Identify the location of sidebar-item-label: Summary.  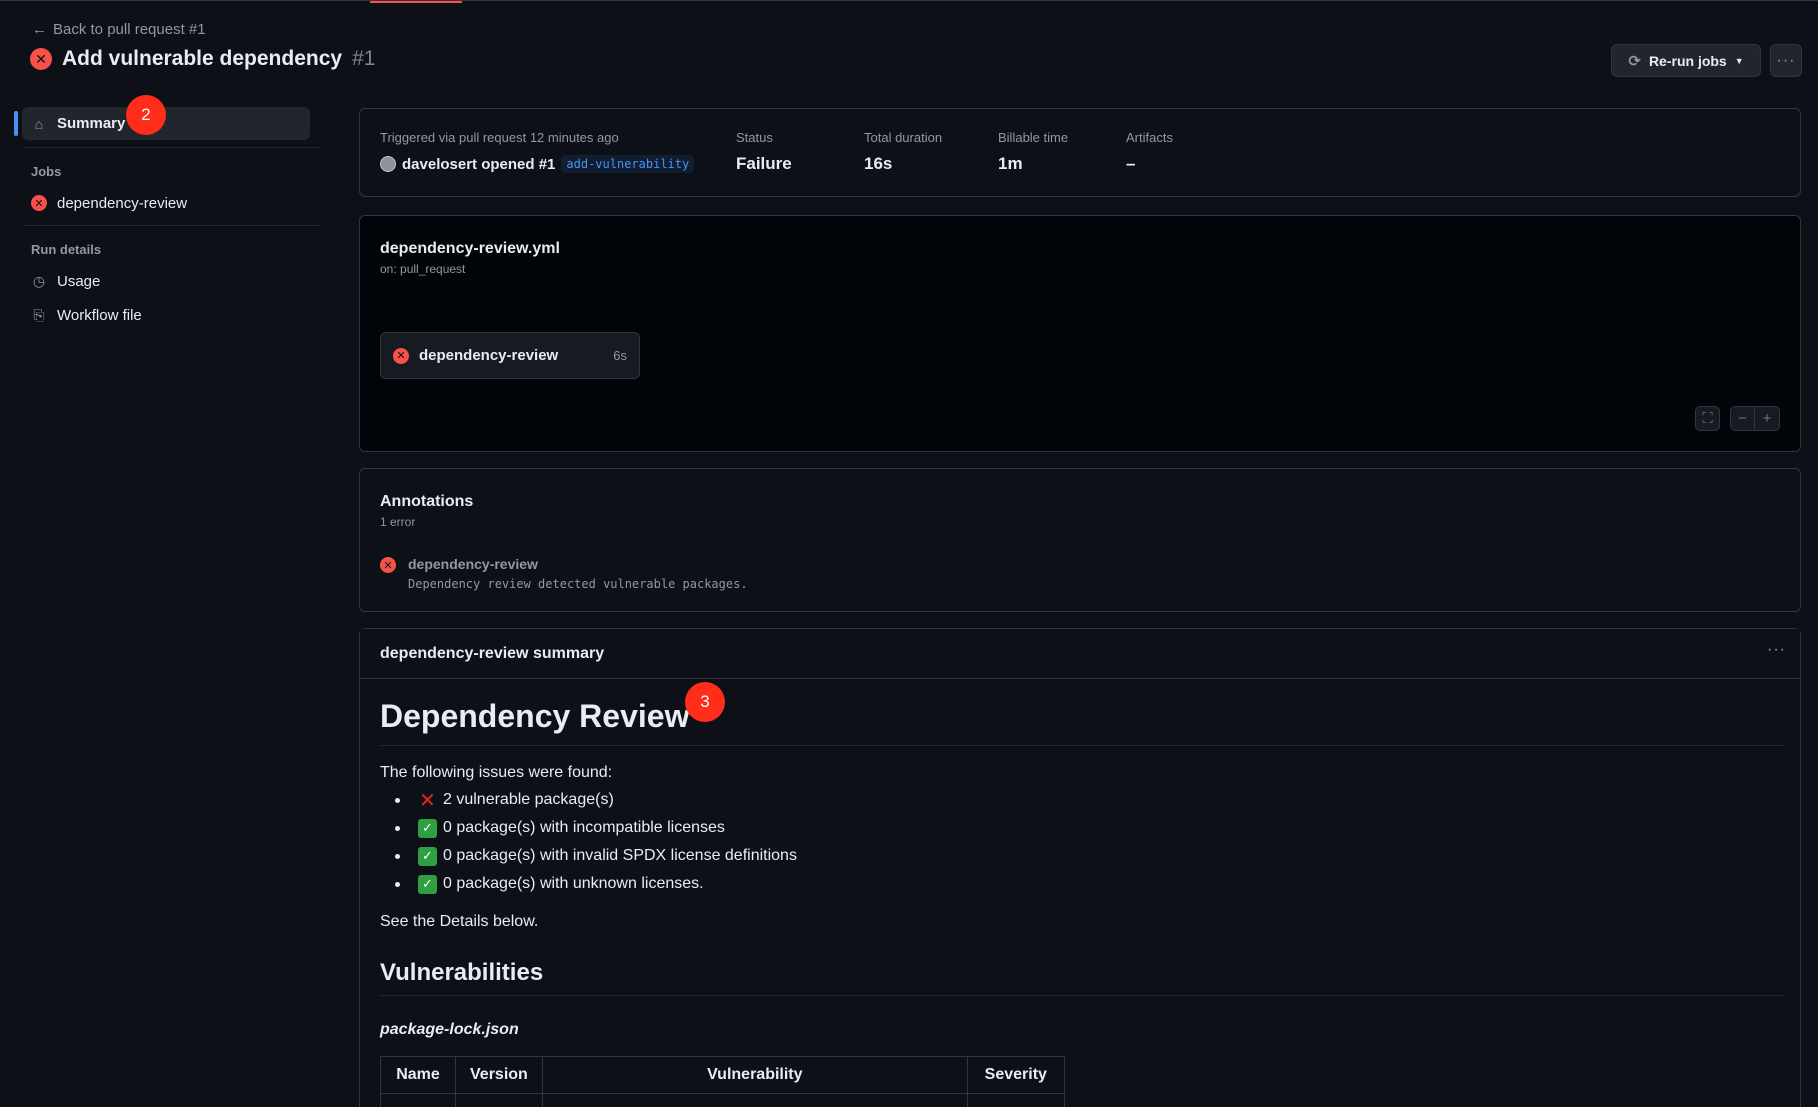
(91, 123).